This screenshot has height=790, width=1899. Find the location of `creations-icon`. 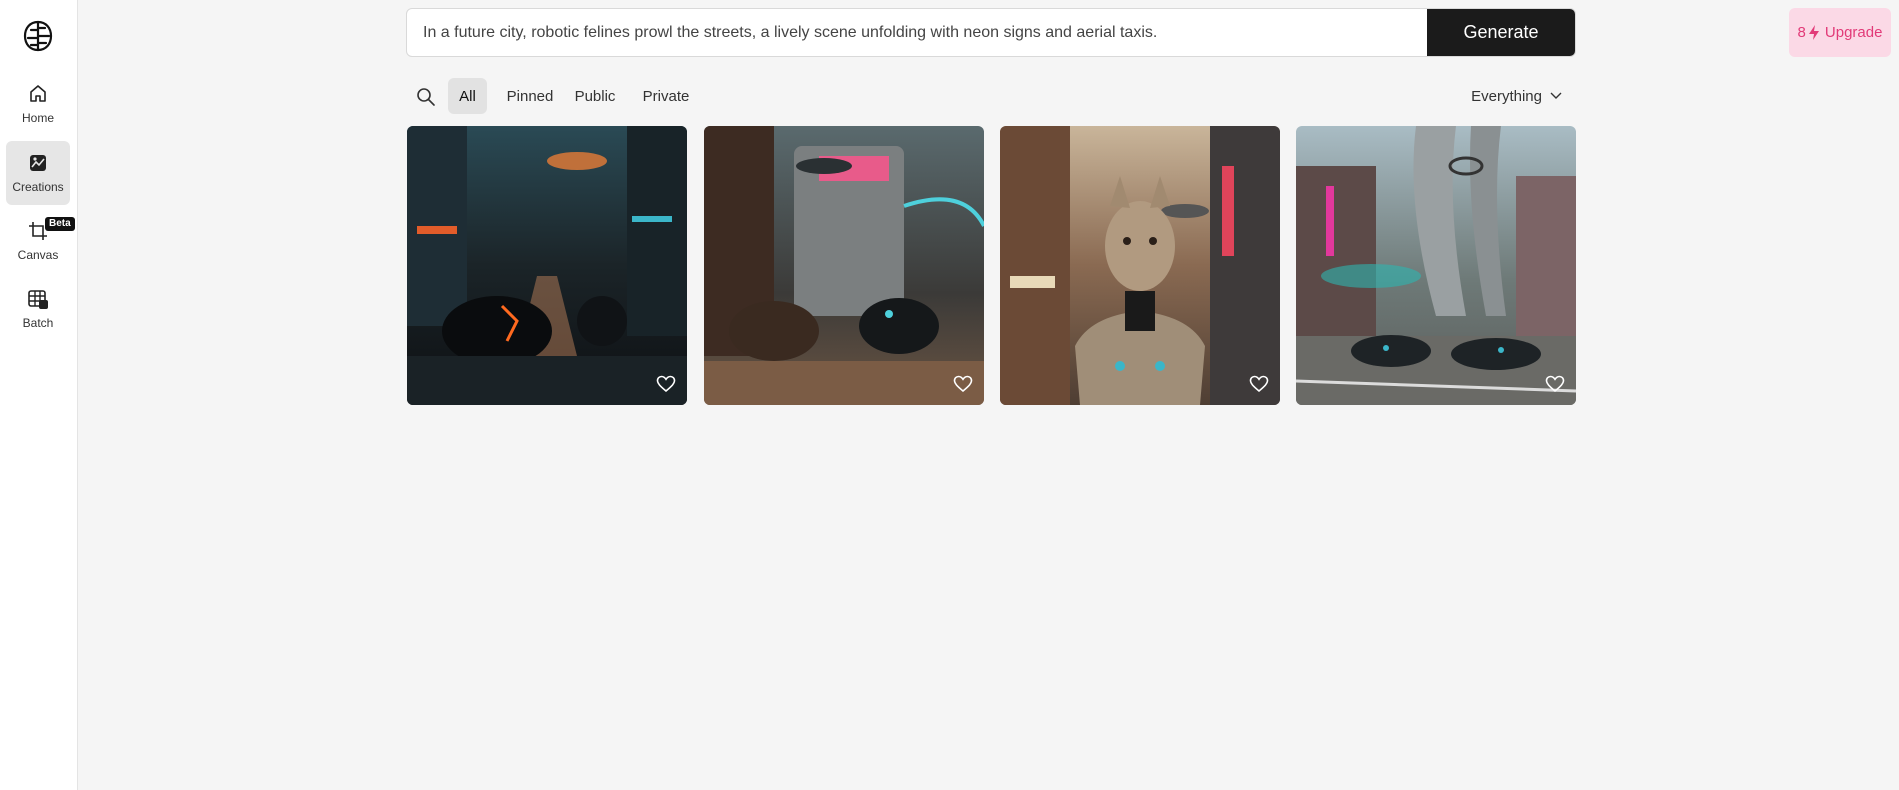

creations-icon is located at coordinates (38, 163).